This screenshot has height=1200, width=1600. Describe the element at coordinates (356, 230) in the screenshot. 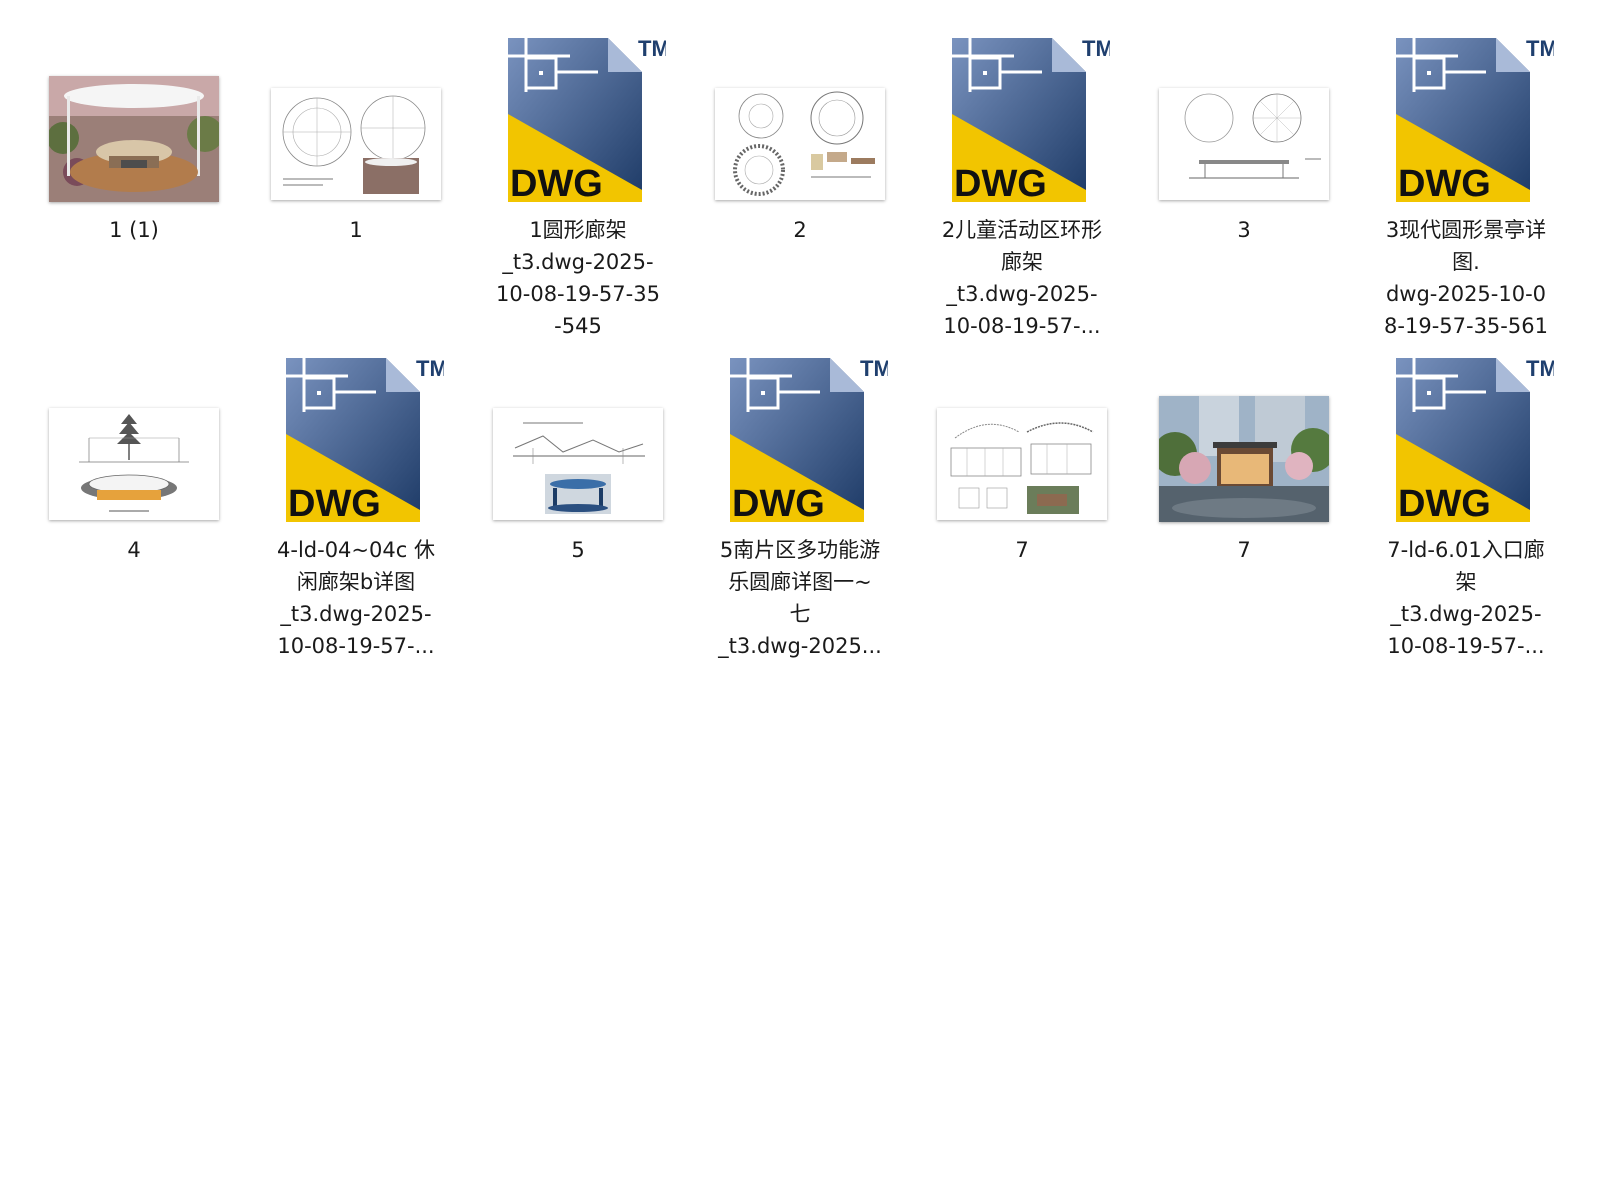

I see `file-name: 1` at that location.